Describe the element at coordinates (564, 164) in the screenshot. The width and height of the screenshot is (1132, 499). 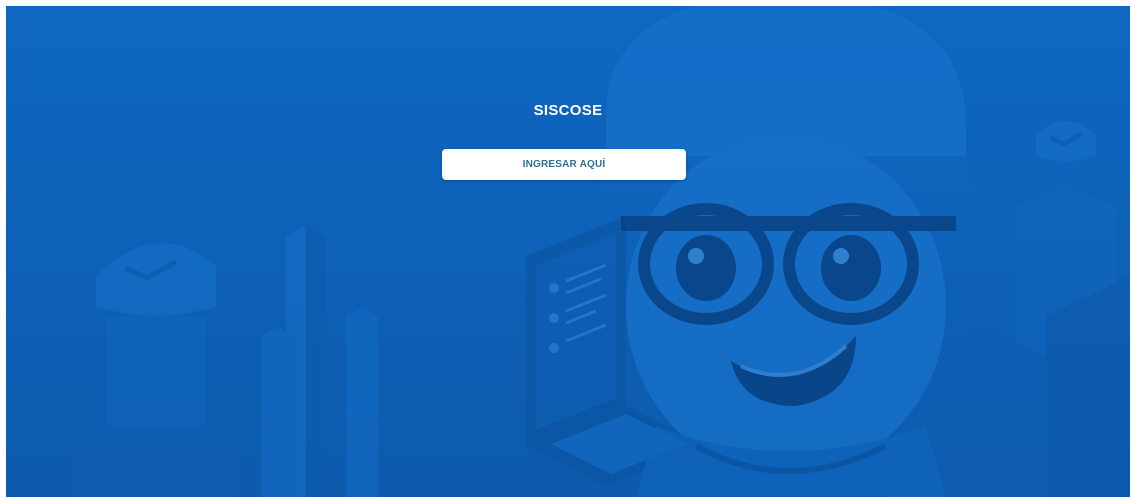
I see `login-button: INGRESAR AQUÍ` at that location.